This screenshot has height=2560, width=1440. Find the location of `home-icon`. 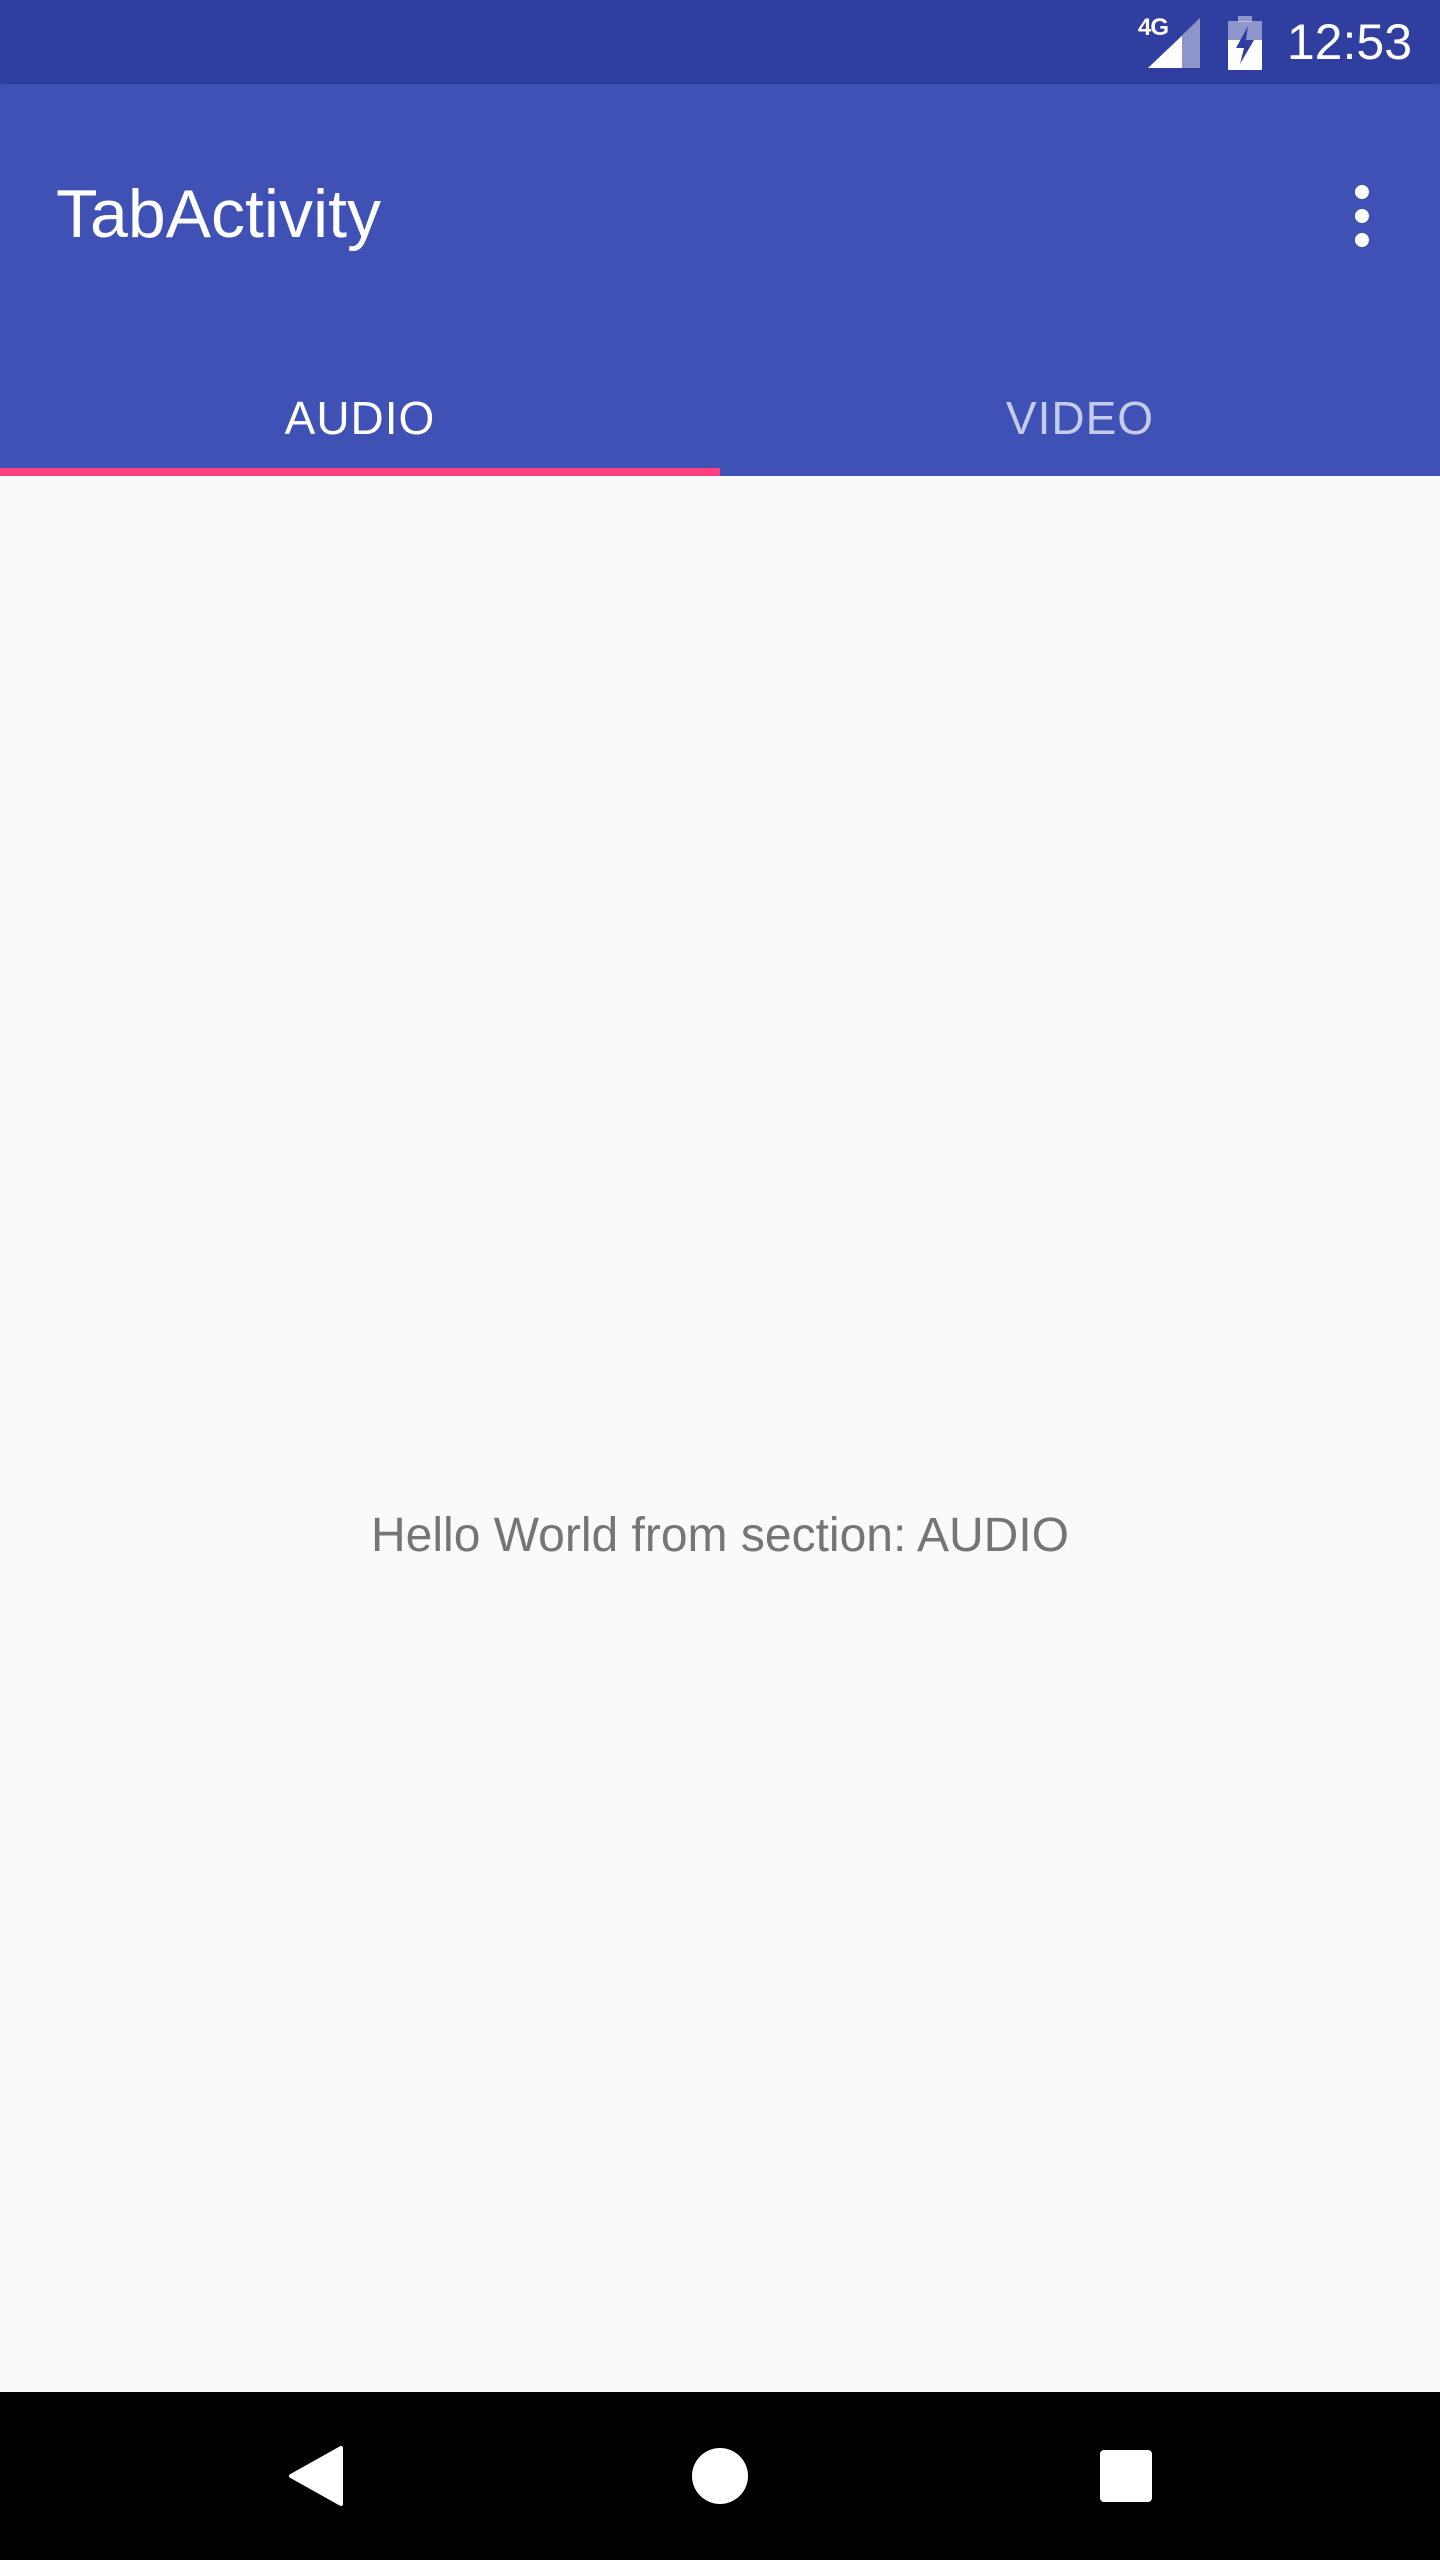

home-icon is located at coordinates (720, 2476).